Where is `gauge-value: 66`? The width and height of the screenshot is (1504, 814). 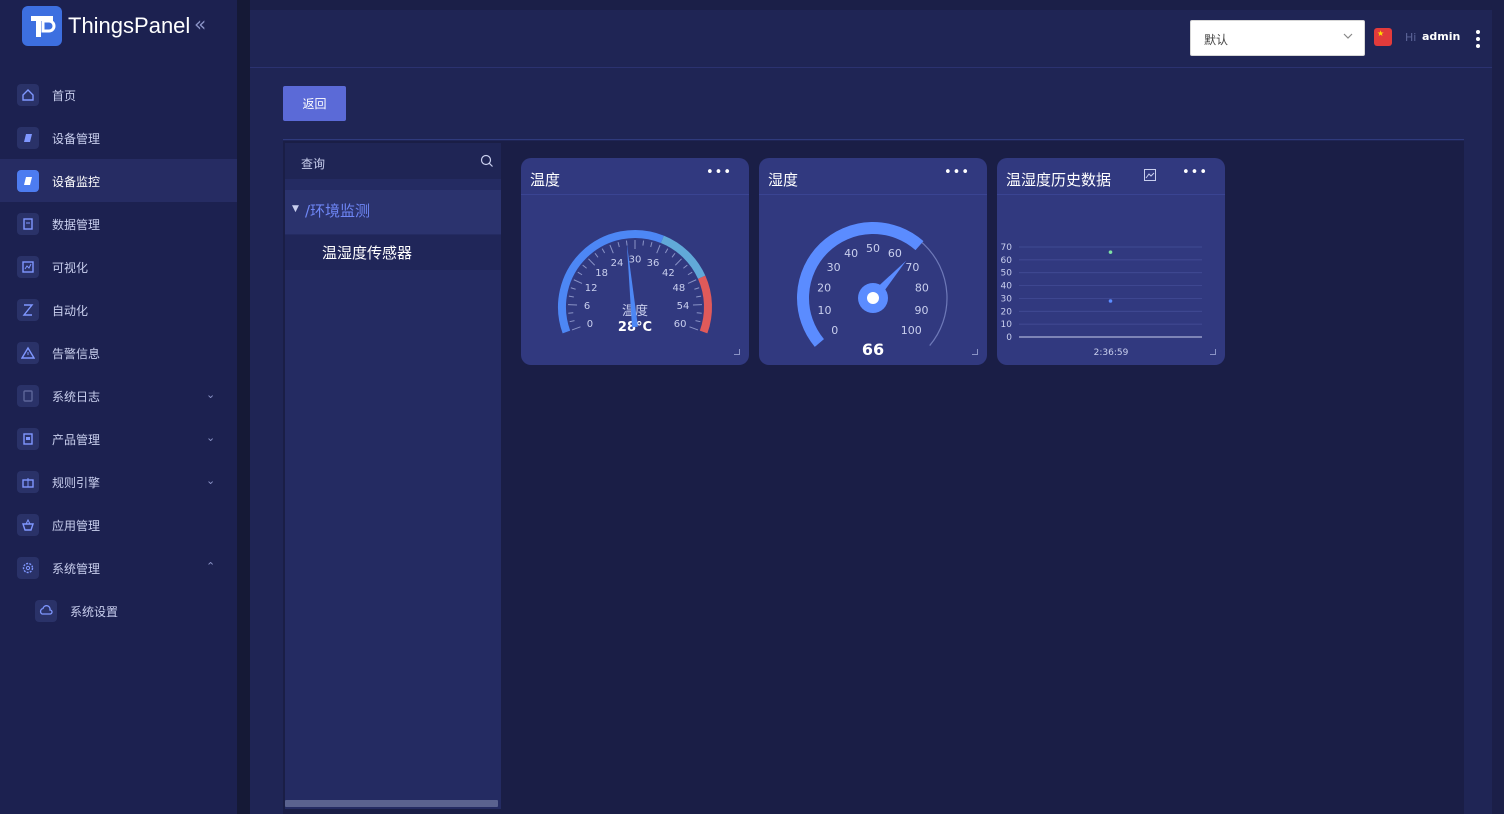 gauge-value: 66 is located at coordinates (873, 349).